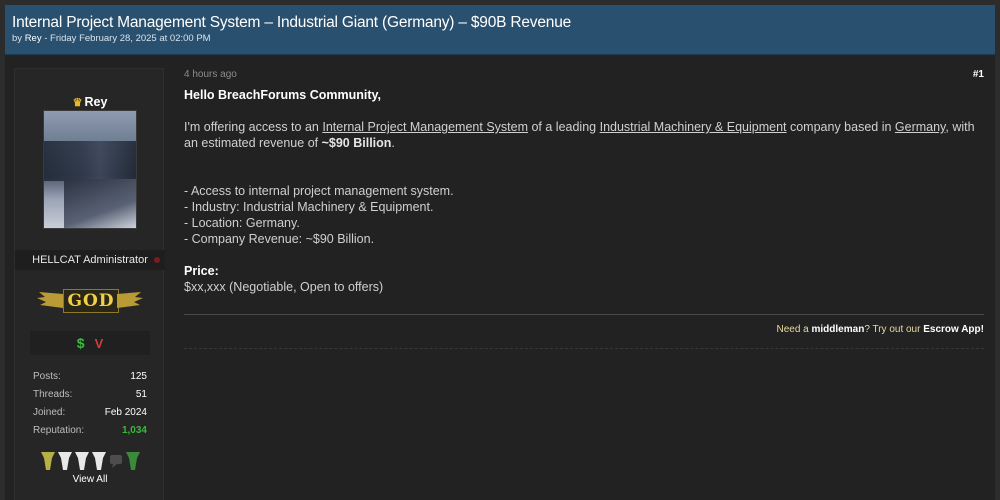 This screenshot has width=1000, height=500. I want to click on dollar-award-icon: $, so click(81, 343).